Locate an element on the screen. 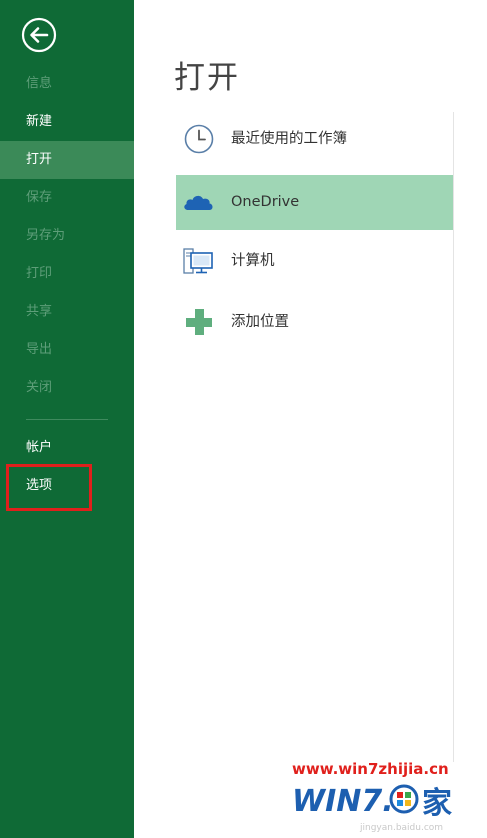 The height and width of the screenshot is (838, 487). location-onedrive: OneDrive is located at coordinates (314, 202).